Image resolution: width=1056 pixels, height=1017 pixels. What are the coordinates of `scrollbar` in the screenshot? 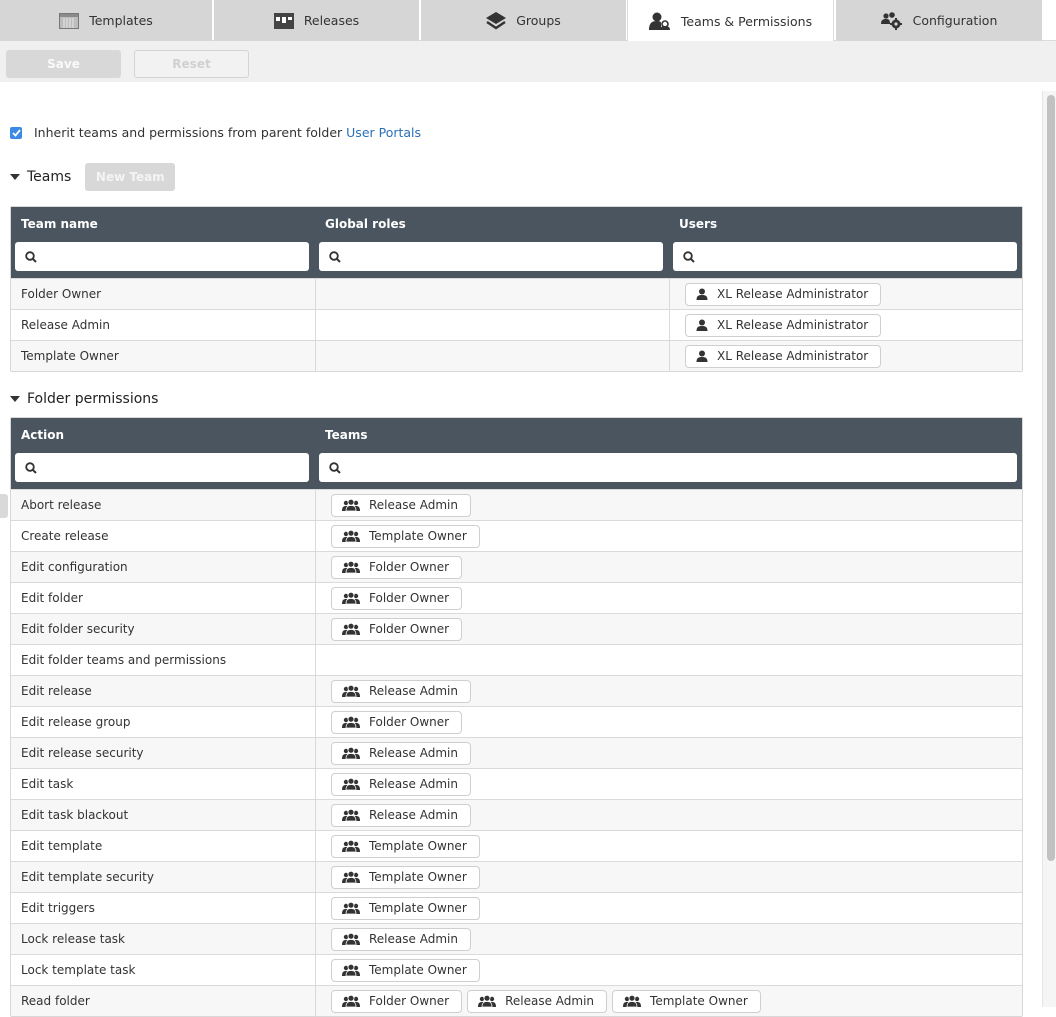 It's located at (1049, 549).